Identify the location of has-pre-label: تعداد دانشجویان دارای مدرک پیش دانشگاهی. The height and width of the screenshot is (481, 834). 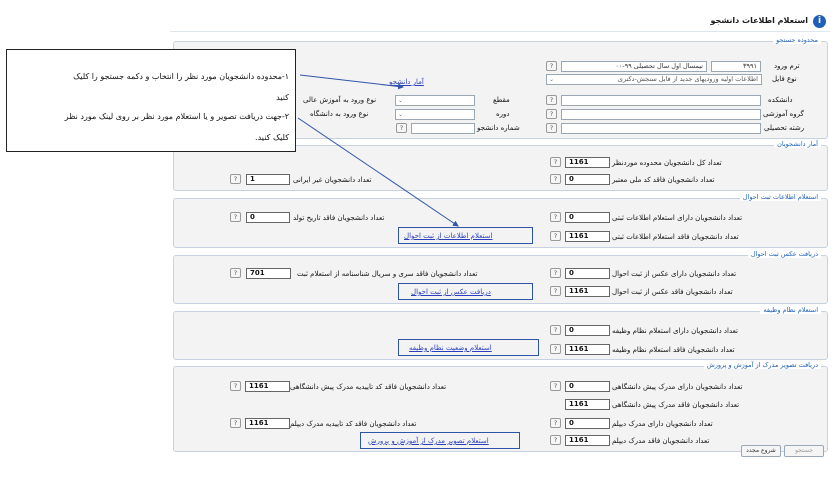
(677, 387).